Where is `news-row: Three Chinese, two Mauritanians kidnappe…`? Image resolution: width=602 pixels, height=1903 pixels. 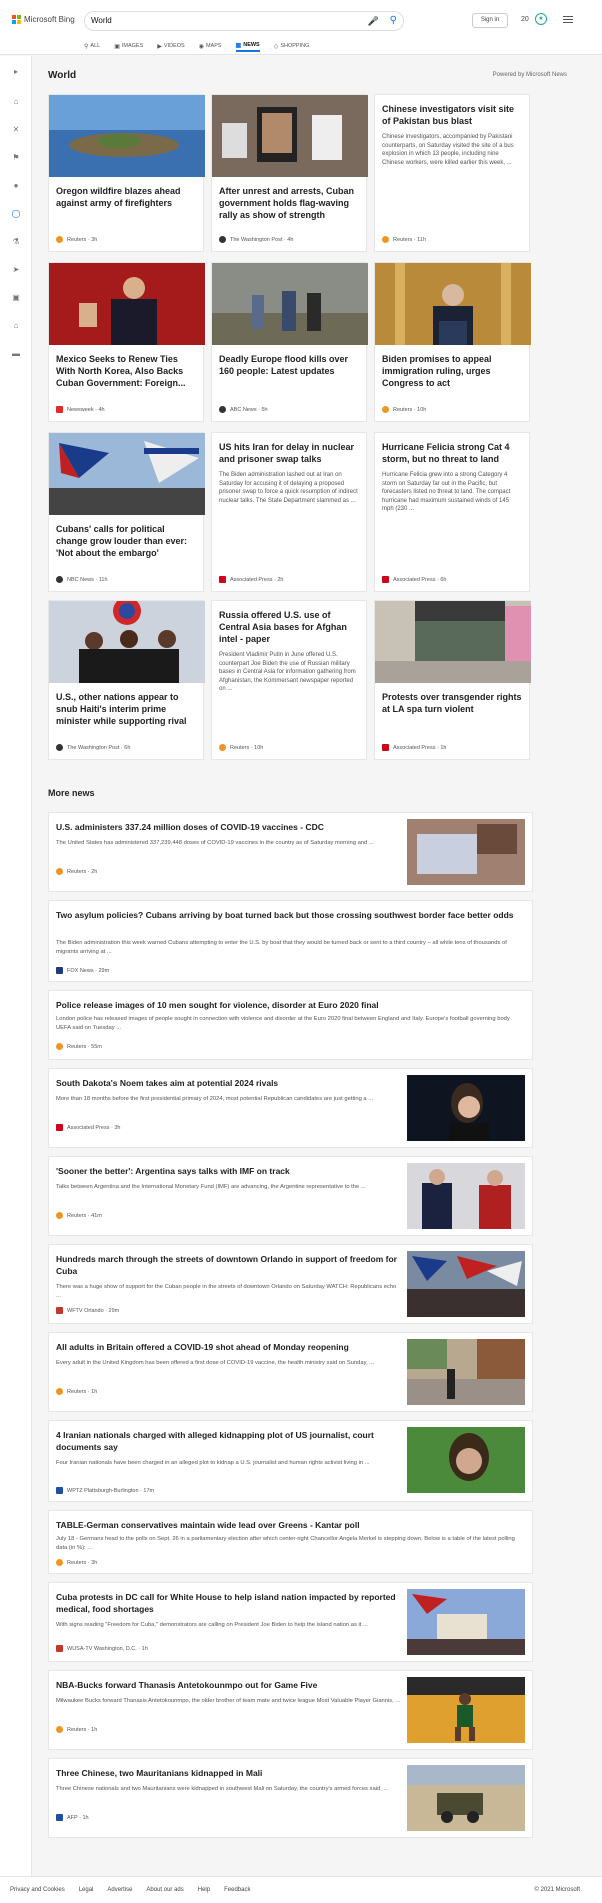
news-row: Three Chinese, two Mauritanians kidnappe… is located at coordinates (290, 1798).